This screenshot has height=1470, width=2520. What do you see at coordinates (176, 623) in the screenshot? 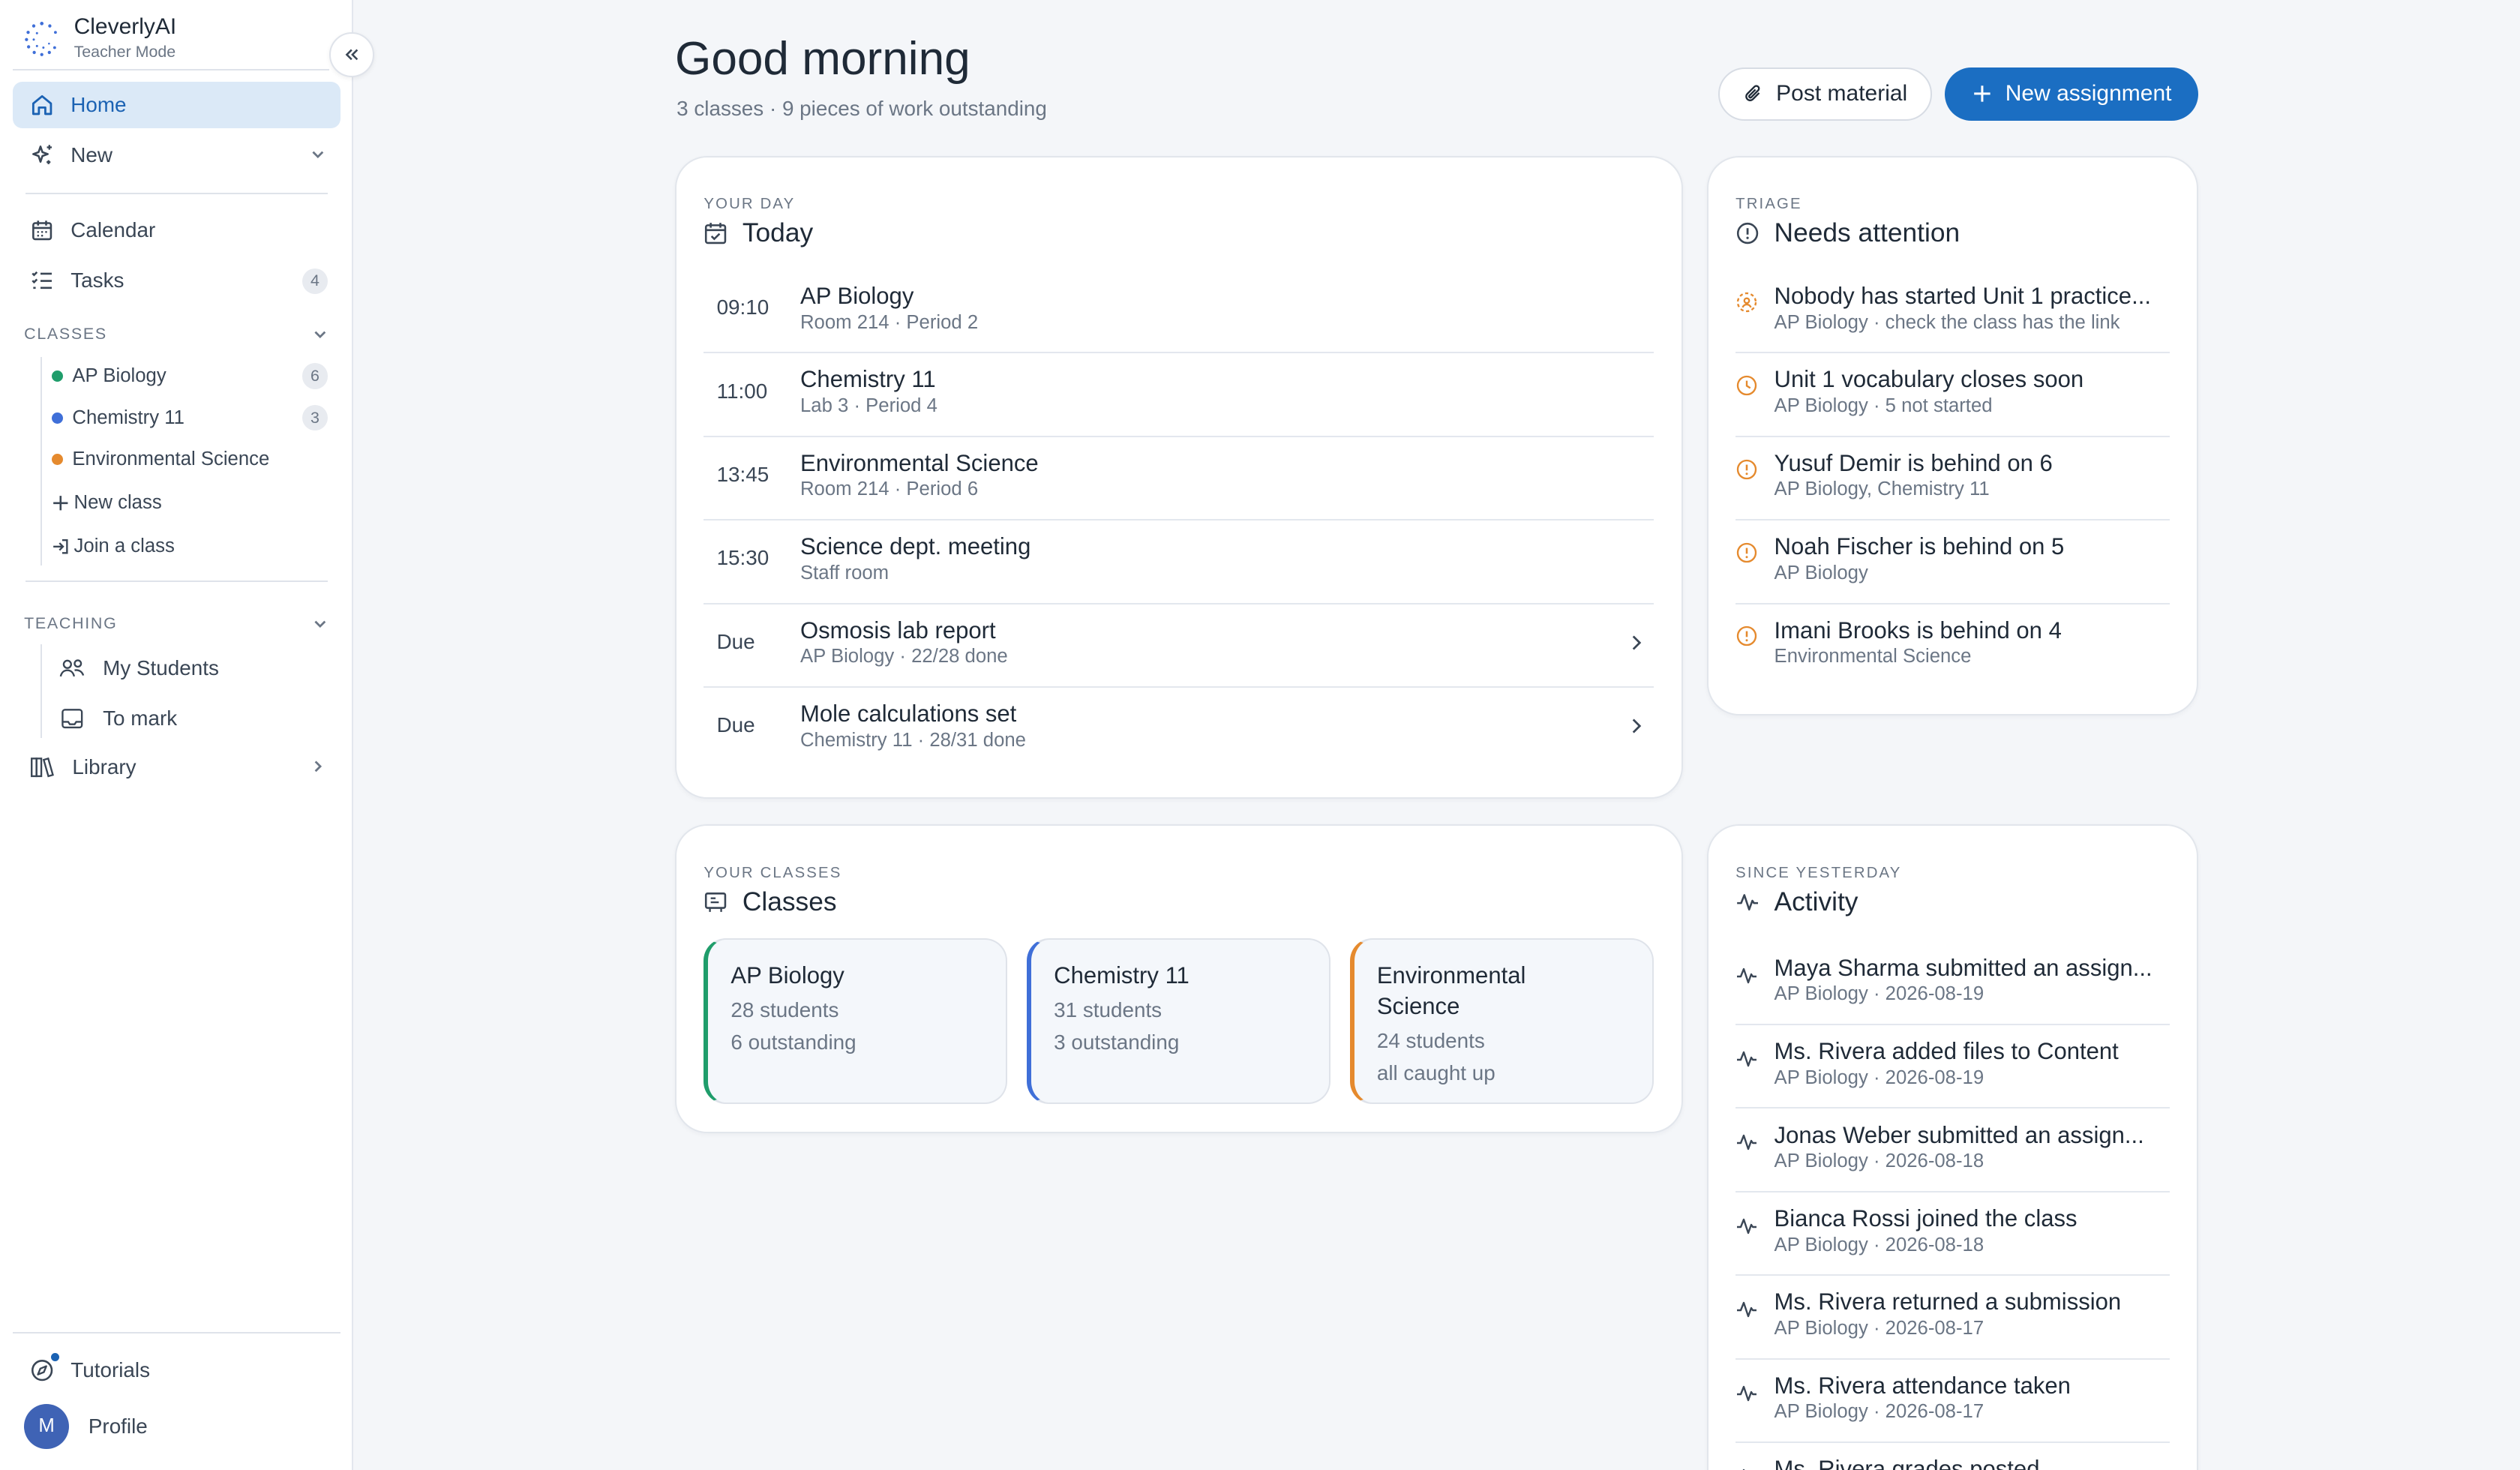
I see `teaching-section-header: TEACHING` at bounding box center [176, 623].